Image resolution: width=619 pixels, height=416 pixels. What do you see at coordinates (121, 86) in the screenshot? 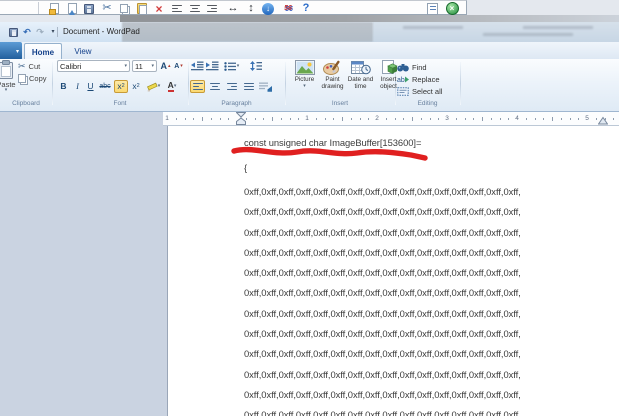
I see `subscript-button: x2` at bounding box center [121, 86].